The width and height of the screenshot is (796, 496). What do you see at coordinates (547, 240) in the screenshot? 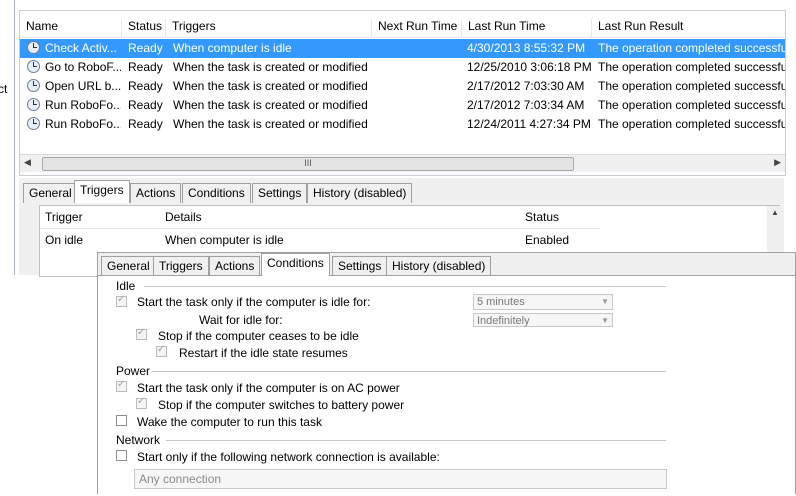
I see `trigger-status: Enabled` at bounding box center [547, 240].